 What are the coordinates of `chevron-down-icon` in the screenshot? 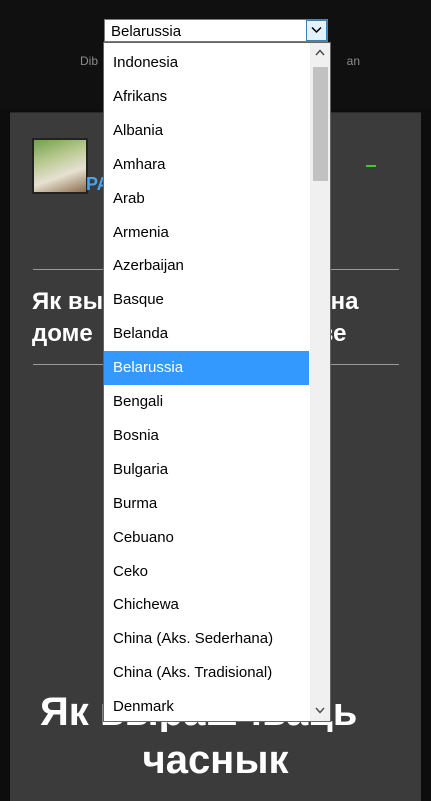 It's located at (316, 30).